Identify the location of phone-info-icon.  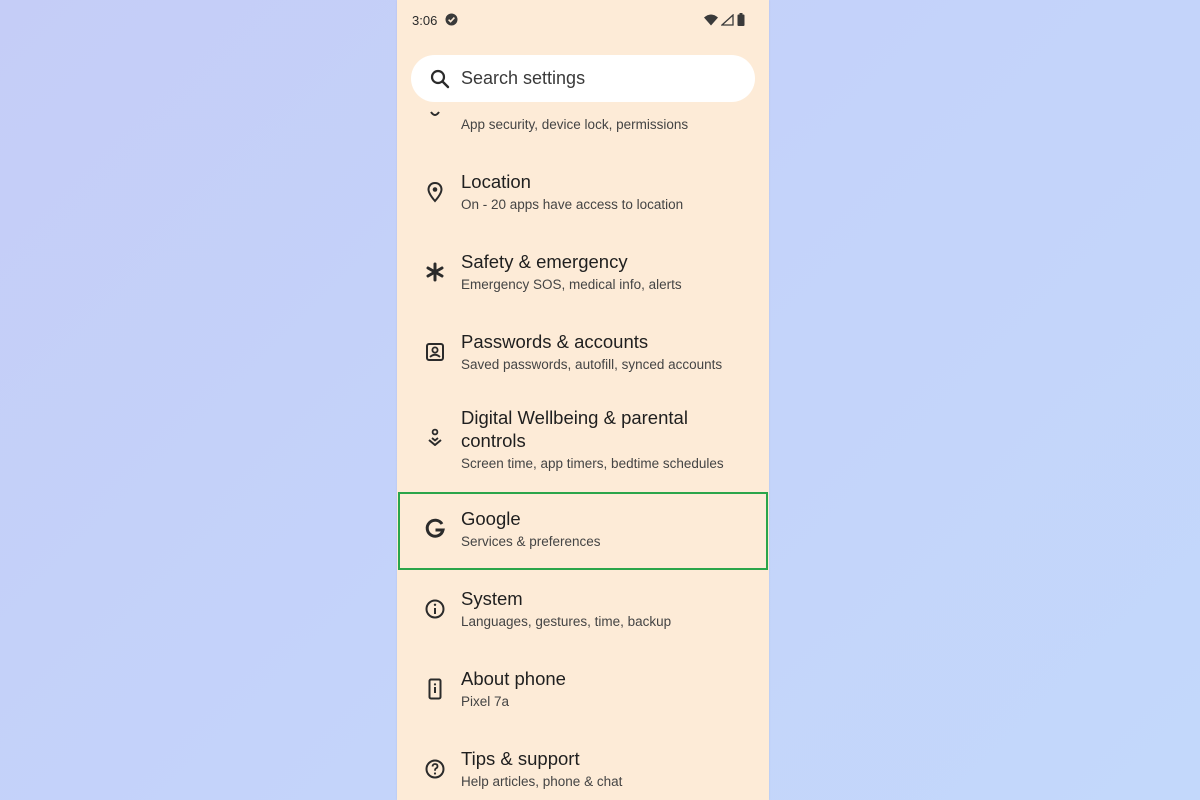
(435, 689).